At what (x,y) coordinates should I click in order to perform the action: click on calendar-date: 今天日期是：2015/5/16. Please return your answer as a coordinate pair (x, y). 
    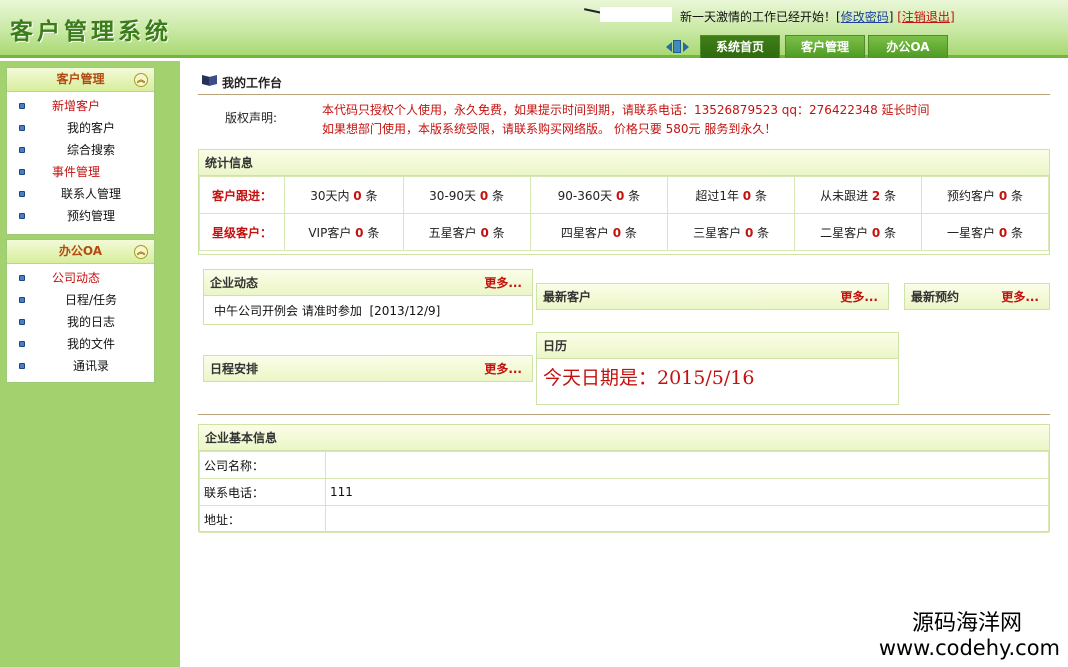
    Looking at the image, I should click on (649, 378).